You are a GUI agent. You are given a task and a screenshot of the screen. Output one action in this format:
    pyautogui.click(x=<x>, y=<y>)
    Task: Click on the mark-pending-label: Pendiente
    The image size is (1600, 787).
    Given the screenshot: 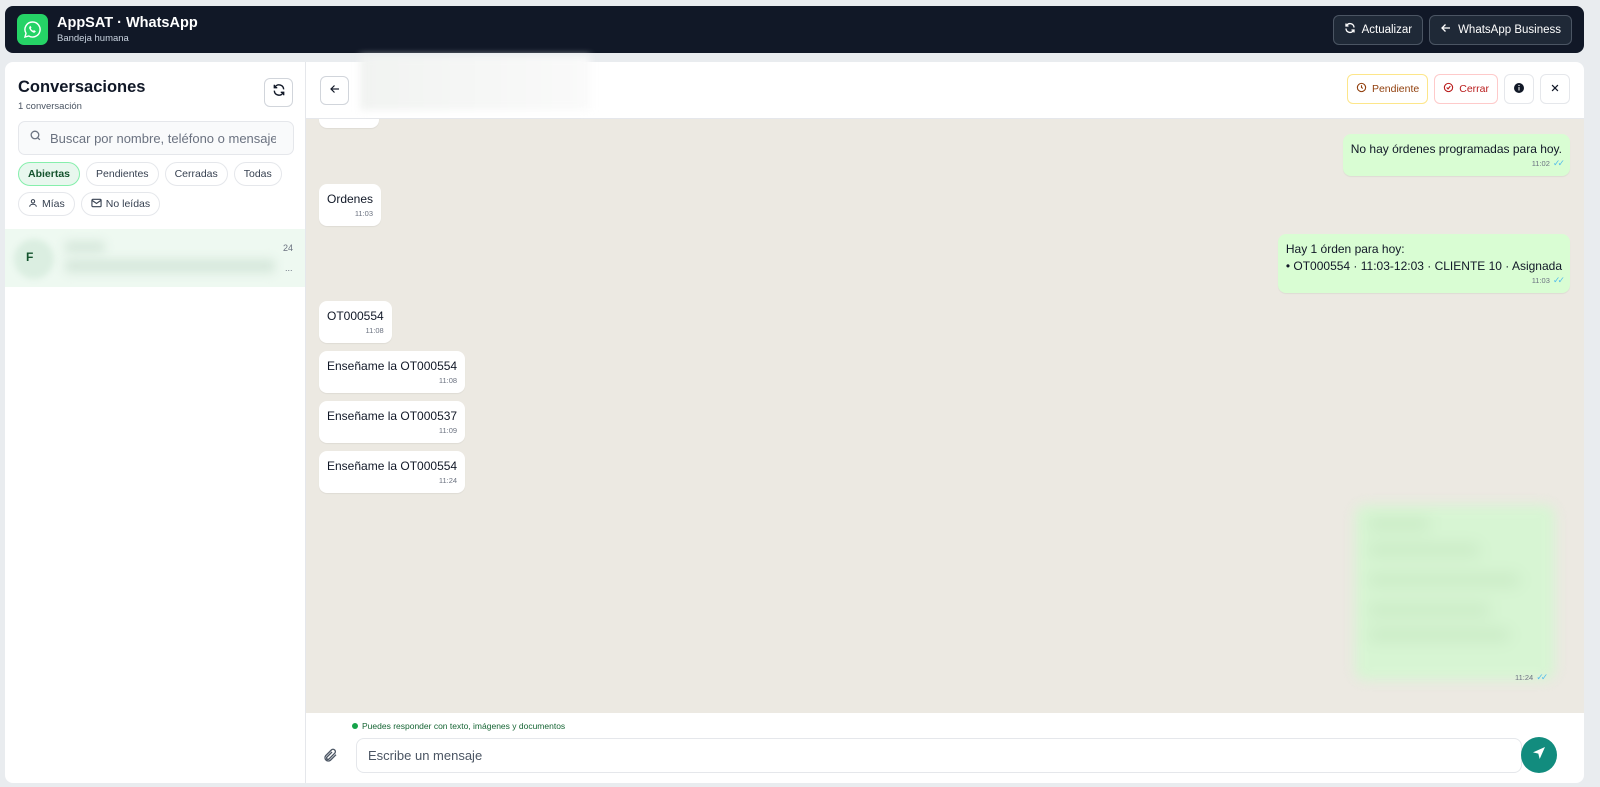 What is the action you would take?
    pyautogui.click(x=1395, y=89)
    